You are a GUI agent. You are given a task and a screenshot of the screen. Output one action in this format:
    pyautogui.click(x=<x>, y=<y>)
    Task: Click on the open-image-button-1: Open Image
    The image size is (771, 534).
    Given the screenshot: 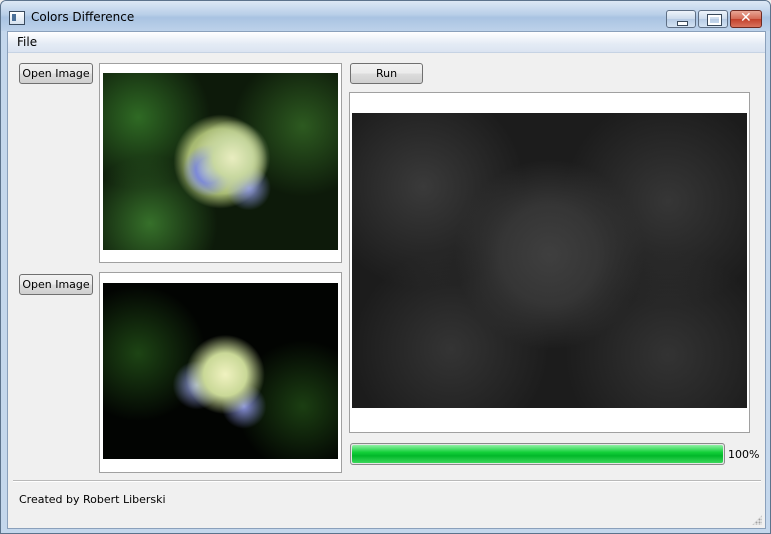 What is the action you would take?
    pyautogui.click(x=56, y=73)
    